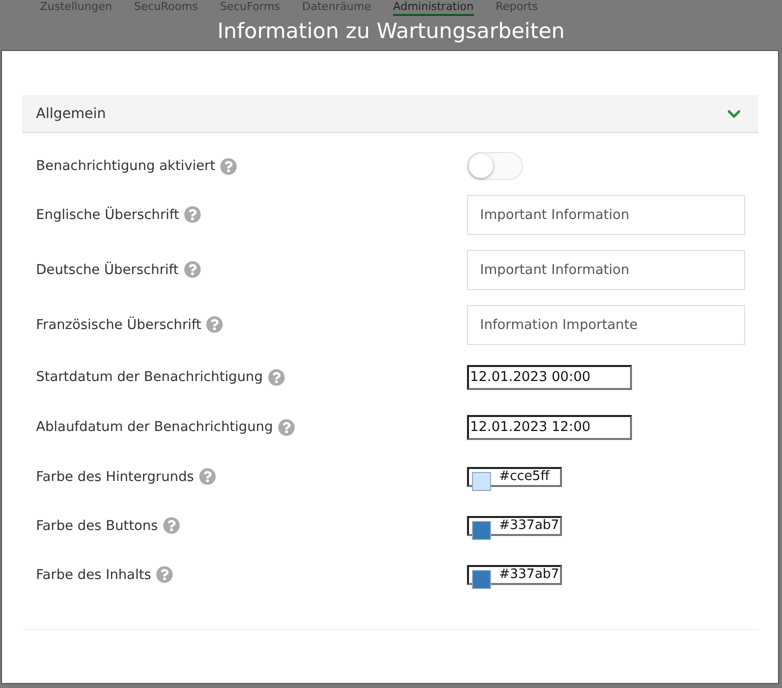  I want to click on field-label: Farbe des Inhalts, so click(94, 574).